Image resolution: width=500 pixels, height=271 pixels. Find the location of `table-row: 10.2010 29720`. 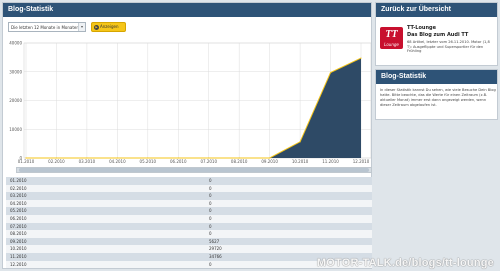

table-row: 10.2010 29720 is located at coordinates (189, 249).